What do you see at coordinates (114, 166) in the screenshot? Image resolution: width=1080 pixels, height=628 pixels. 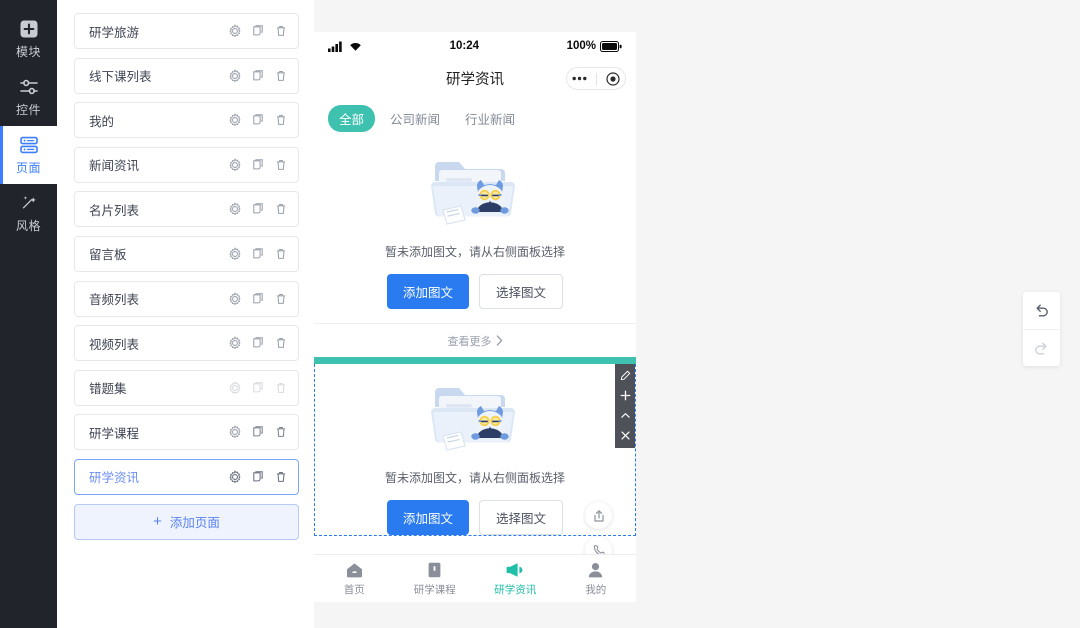 I see `page-row-name: 新闻资讯` at bounding box center [114, 166].